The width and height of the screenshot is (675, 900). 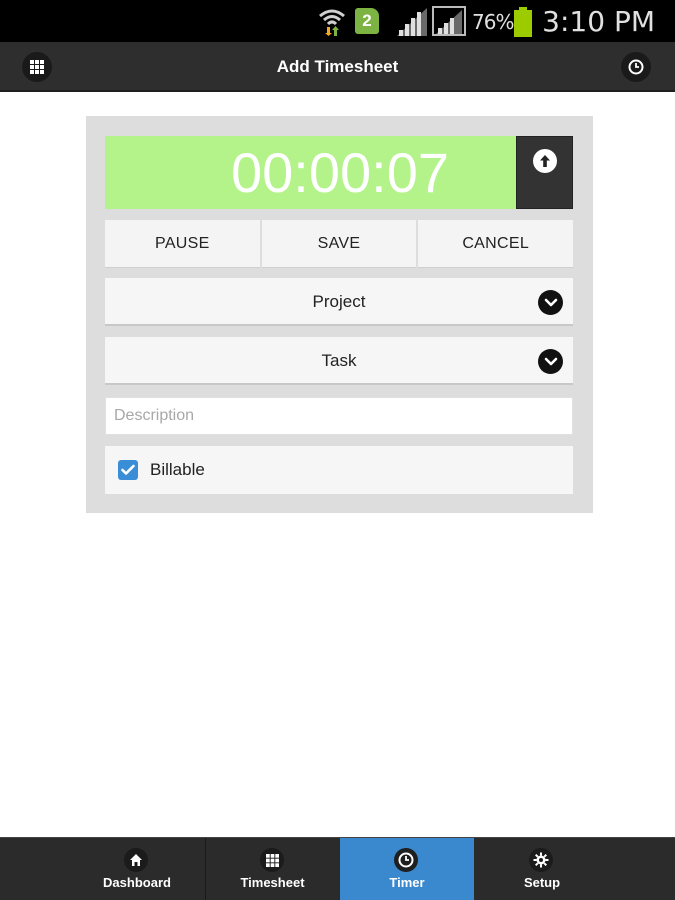 I want to click on cancel-button: CANCEL, so click(x=496, y=244).